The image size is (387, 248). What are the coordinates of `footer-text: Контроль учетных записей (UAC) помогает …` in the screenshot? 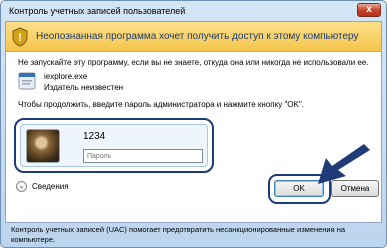 It's located at (178, 234).